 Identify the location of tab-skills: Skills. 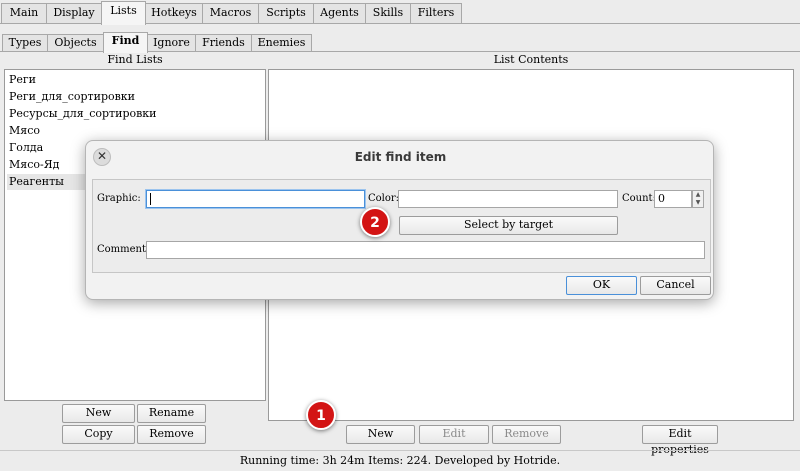
(388, 13).